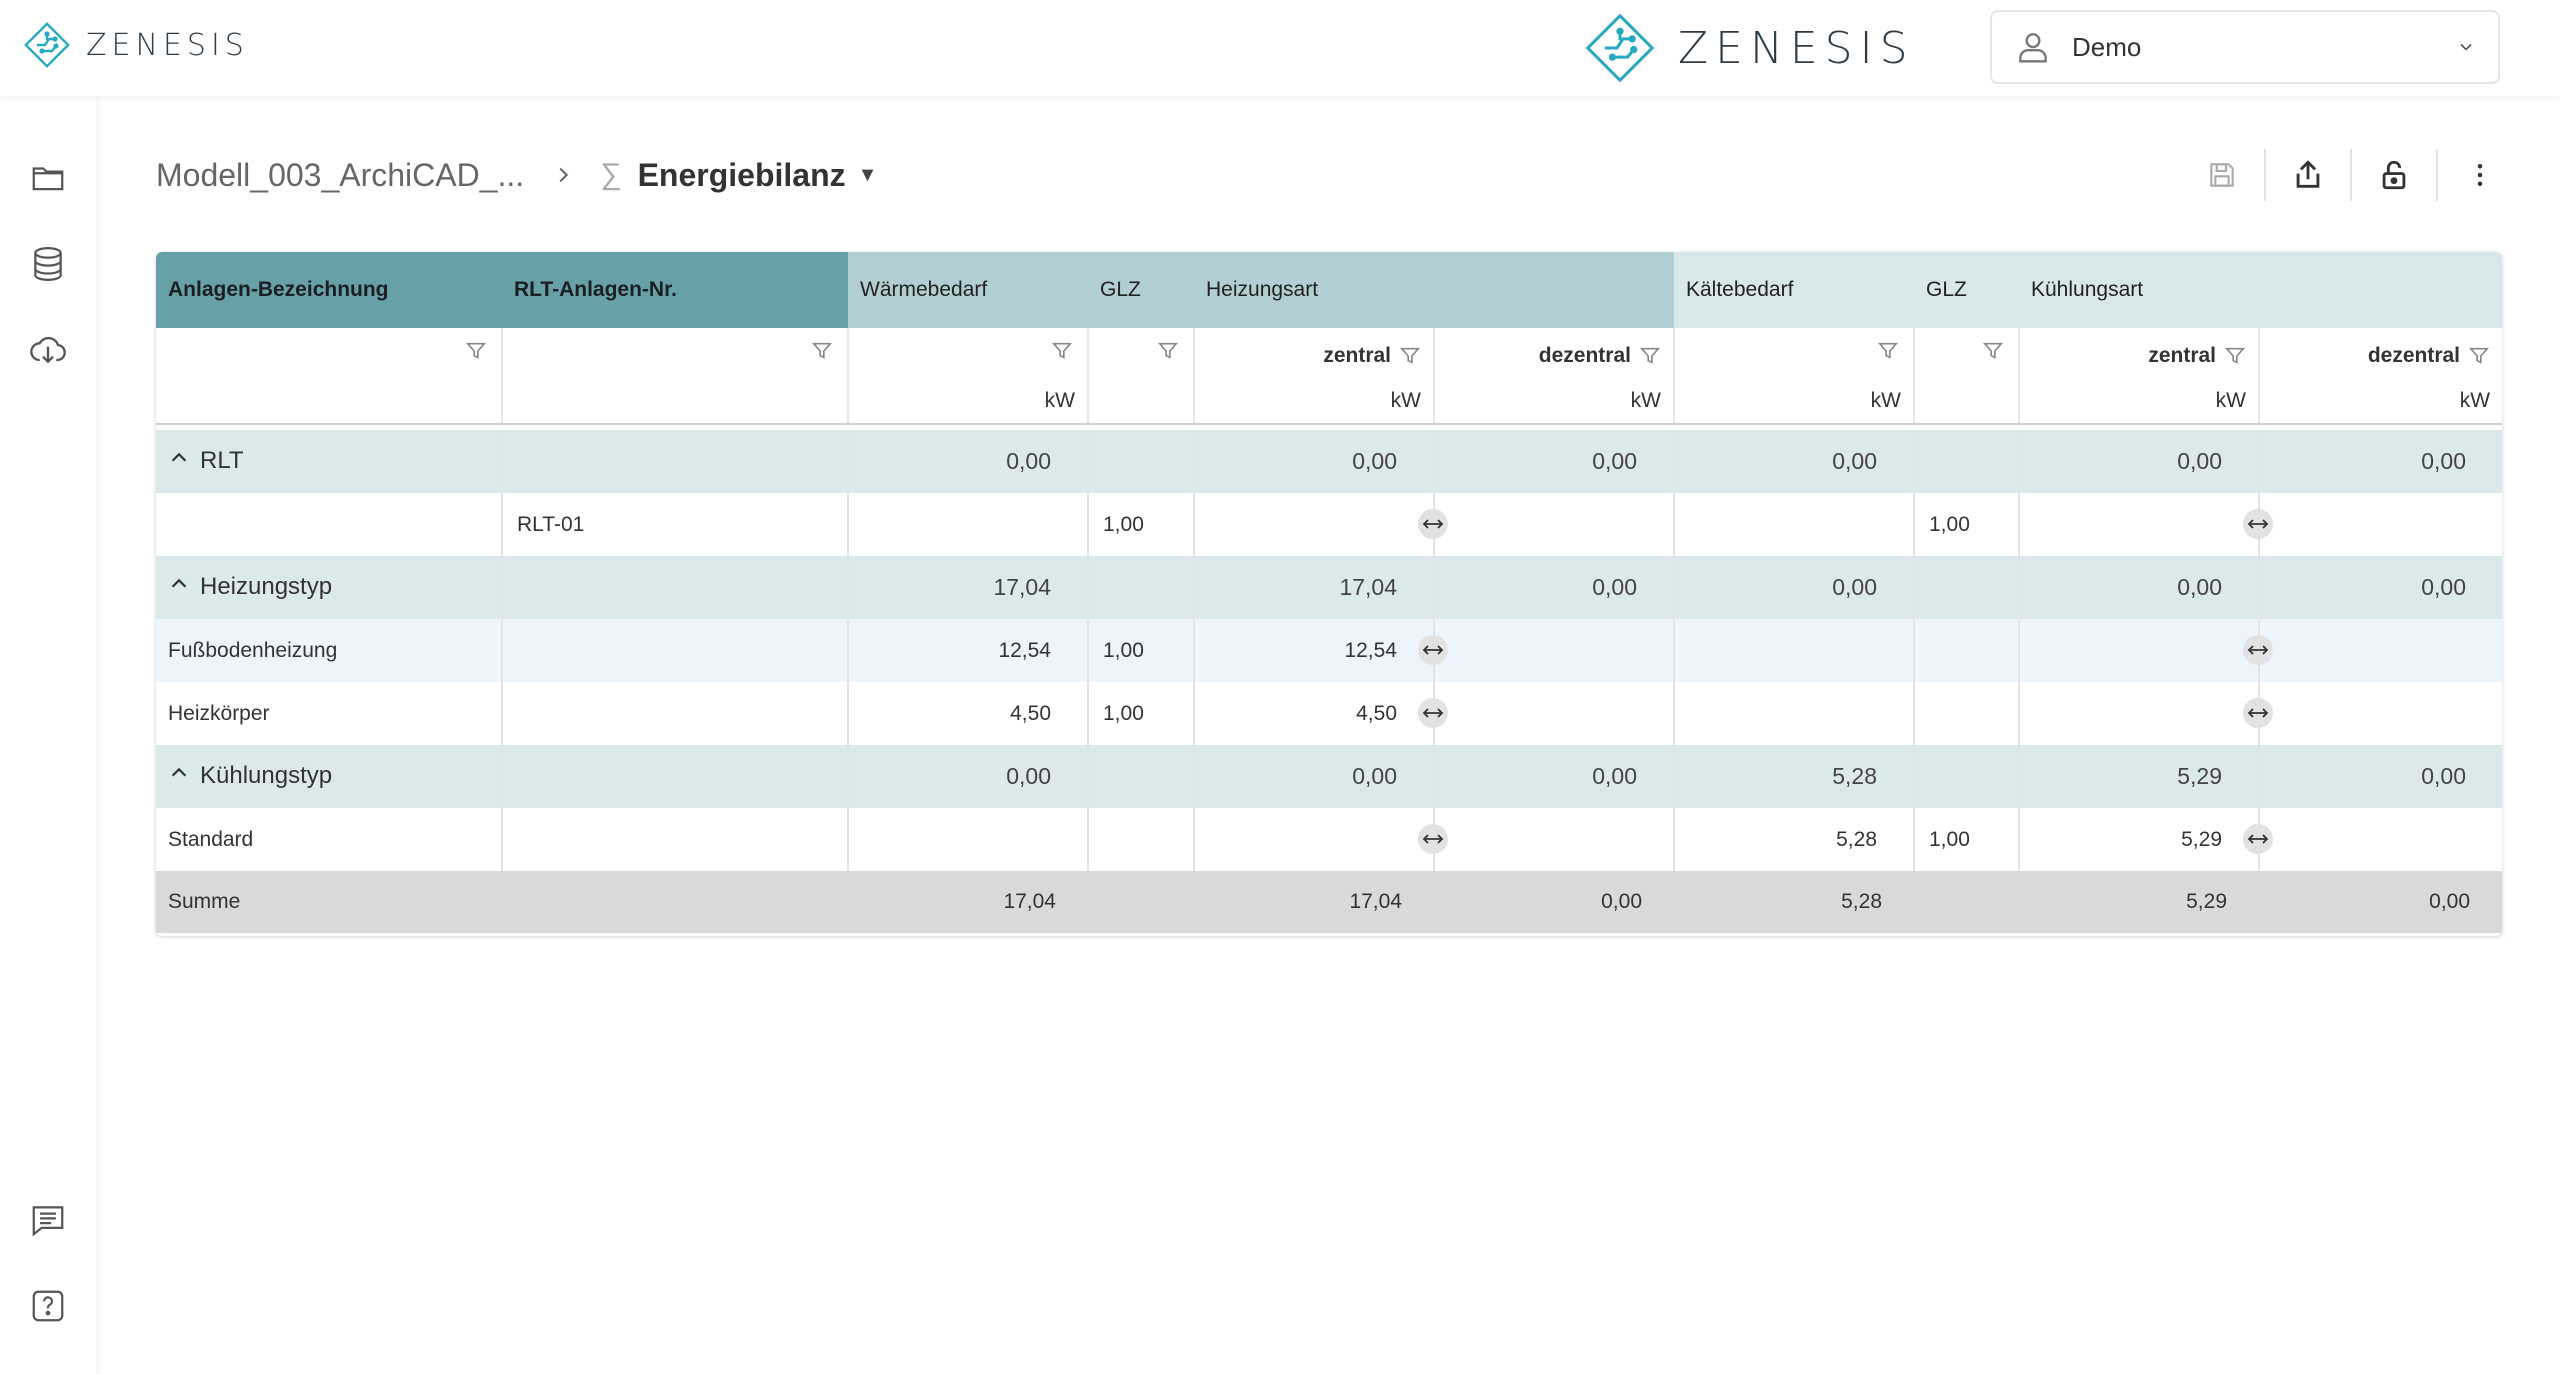 The width and height of the screenshot is (2560, 1375). I want to click on col-kuehlungsart: Kühlungsart, so click(2260, 290).